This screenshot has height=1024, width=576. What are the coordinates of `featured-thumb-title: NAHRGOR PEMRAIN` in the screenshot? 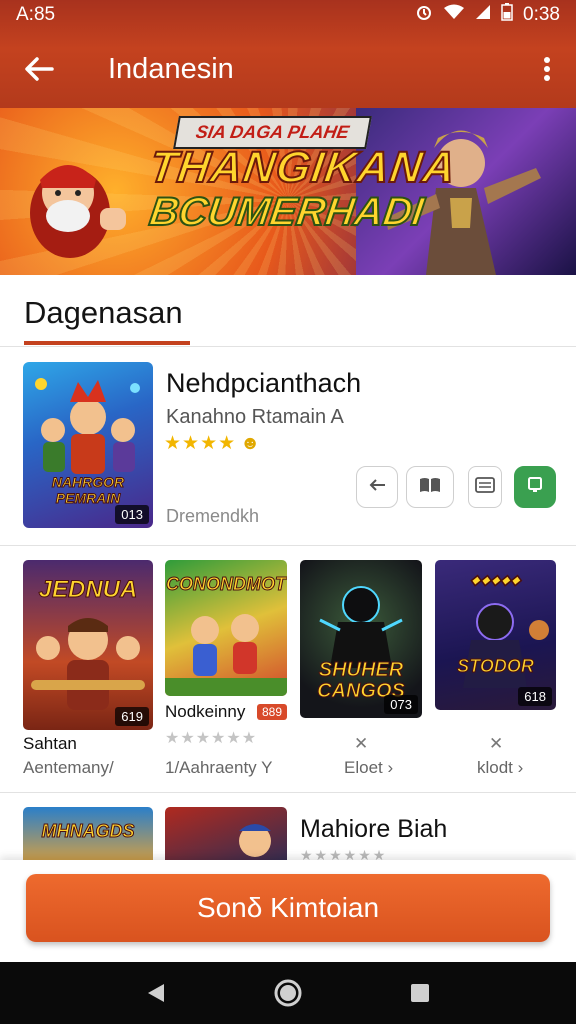 It's located at (88, 490).